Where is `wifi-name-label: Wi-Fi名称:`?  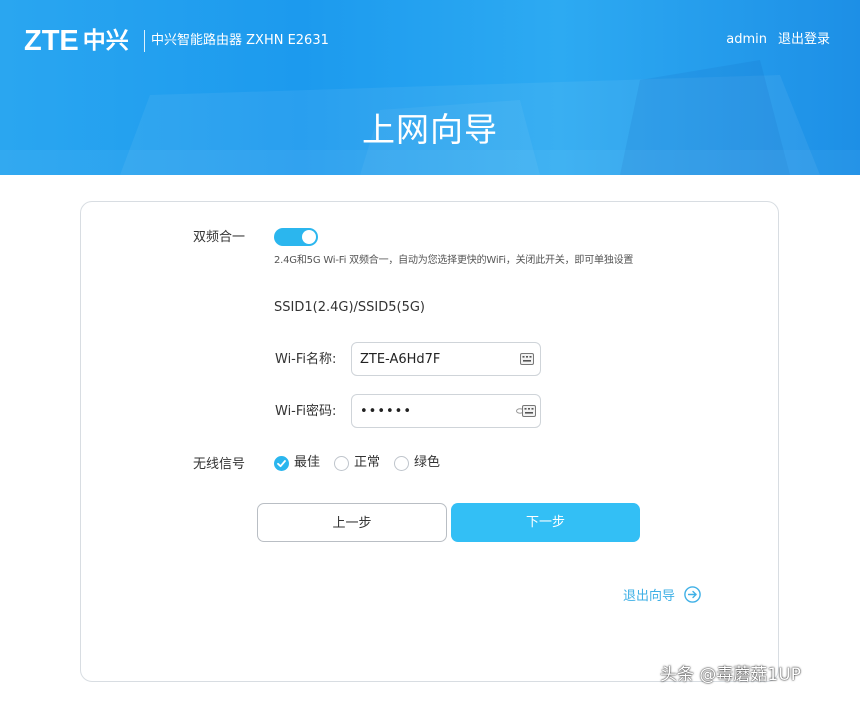
wifi-name-label: Wi-Fi名称: is located at coordinates (306, 359).